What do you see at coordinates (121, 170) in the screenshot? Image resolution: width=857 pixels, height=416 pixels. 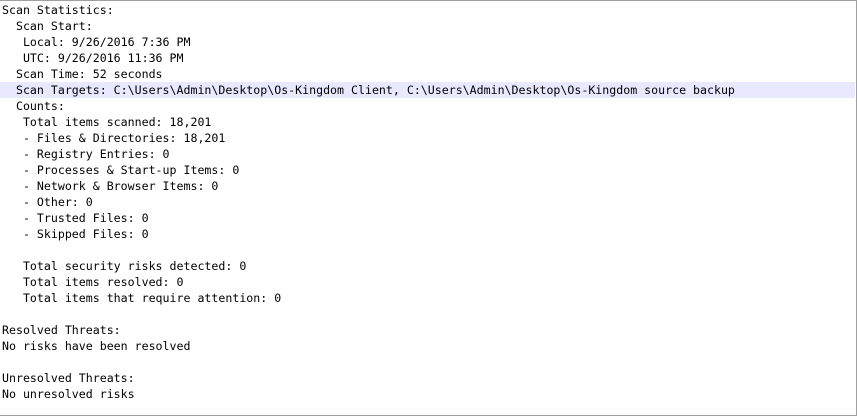 I see `log-line-processes-startup: - Processes & Start-up Items: 0` at bounding box center [121, 170].